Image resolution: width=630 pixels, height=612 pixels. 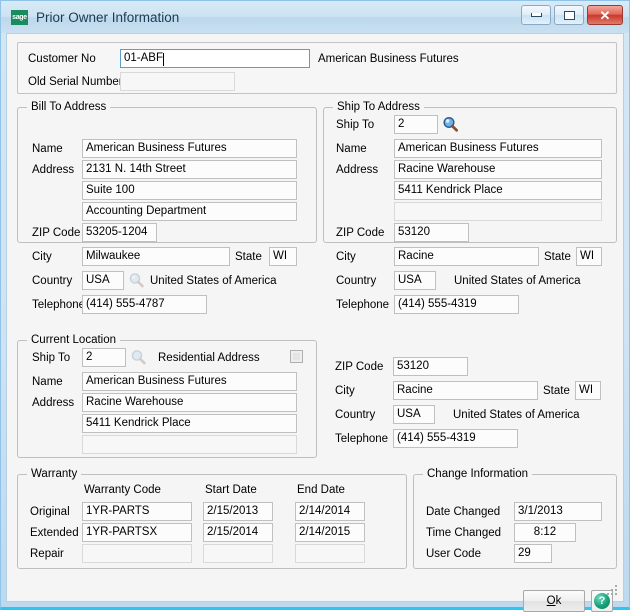 What do you see at coordinates (330, 511) in the screenshot?
I see `warranty-end-date-input: 2/14/2014` at bounding box center [330, 511].